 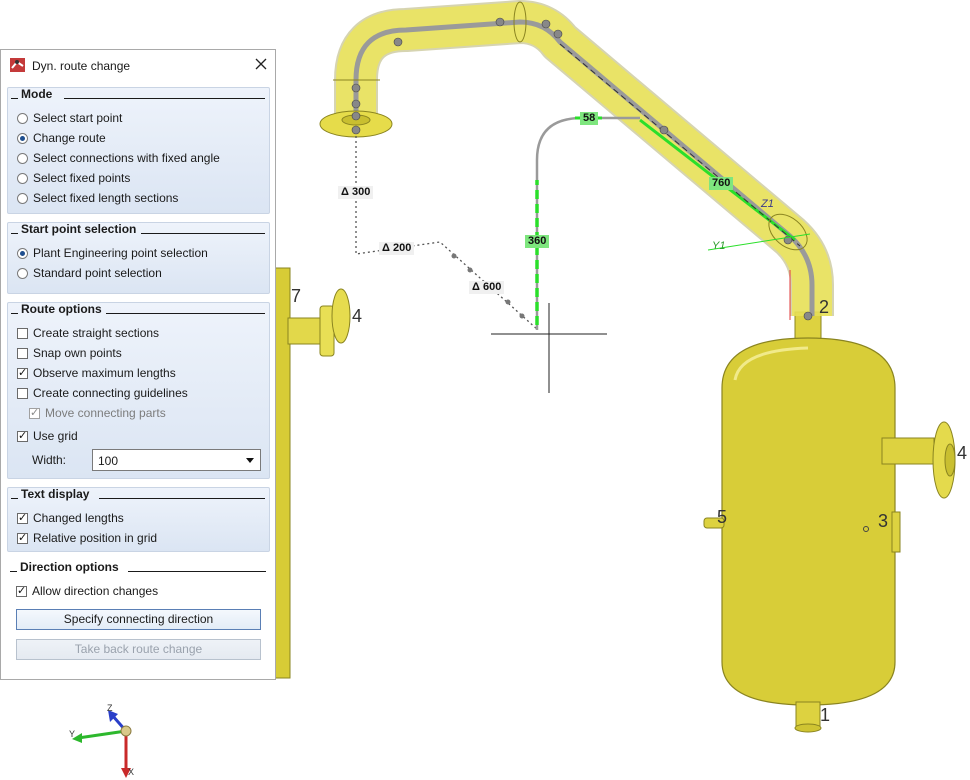 What do you see at coordinates (250, 460) in the screenshot?
I see `chevron-down-icon` at bounding box center [250, 460].